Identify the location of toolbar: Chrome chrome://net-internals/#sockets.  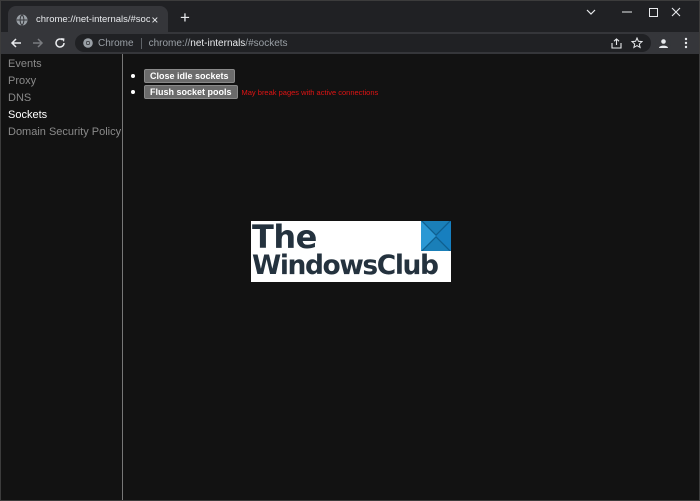
(350, 43).